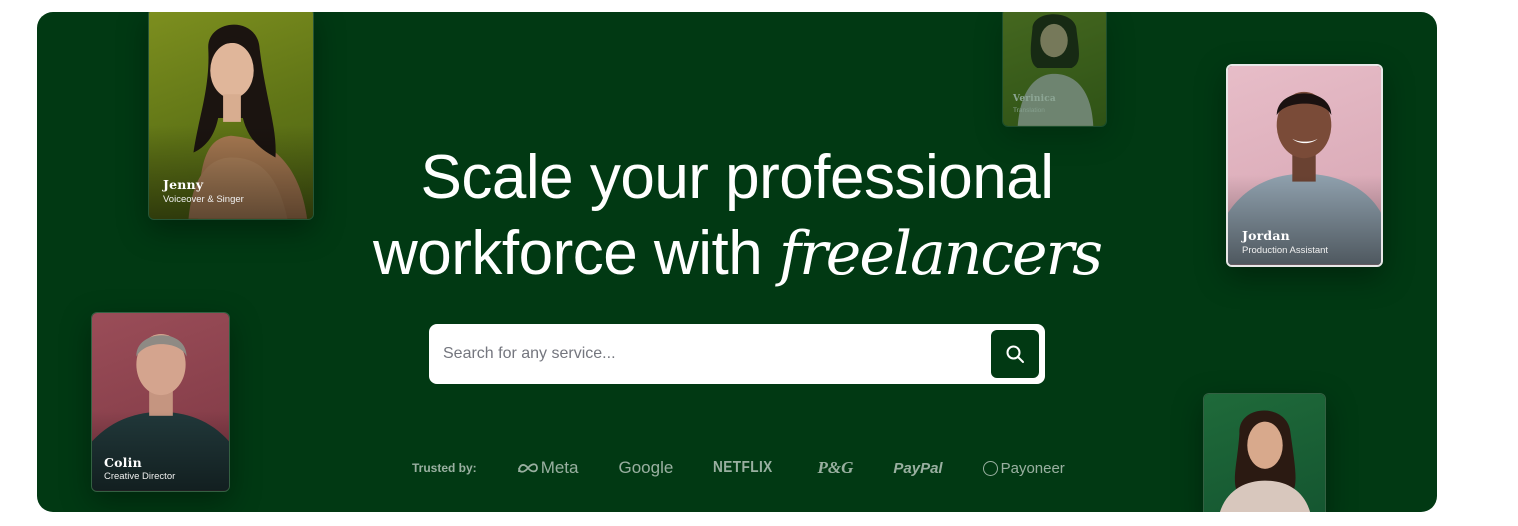  Describe the element at coordinates (835, 467) in the screenshot. I see `pg-logo: P&G` at that location.